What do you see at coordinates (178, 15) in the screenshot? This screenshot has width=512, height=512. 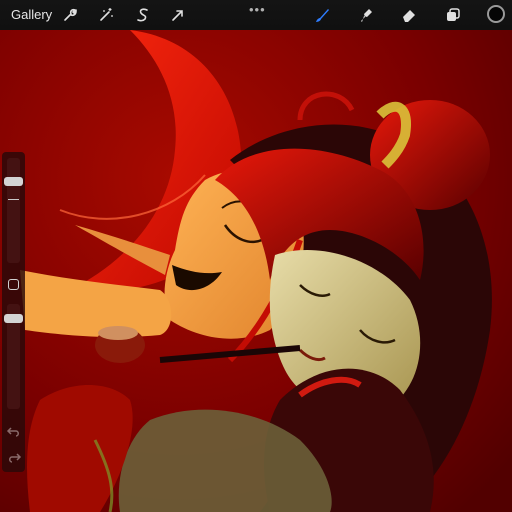 I see `arrow-cursor-icon` at bounding box center [178, 15].